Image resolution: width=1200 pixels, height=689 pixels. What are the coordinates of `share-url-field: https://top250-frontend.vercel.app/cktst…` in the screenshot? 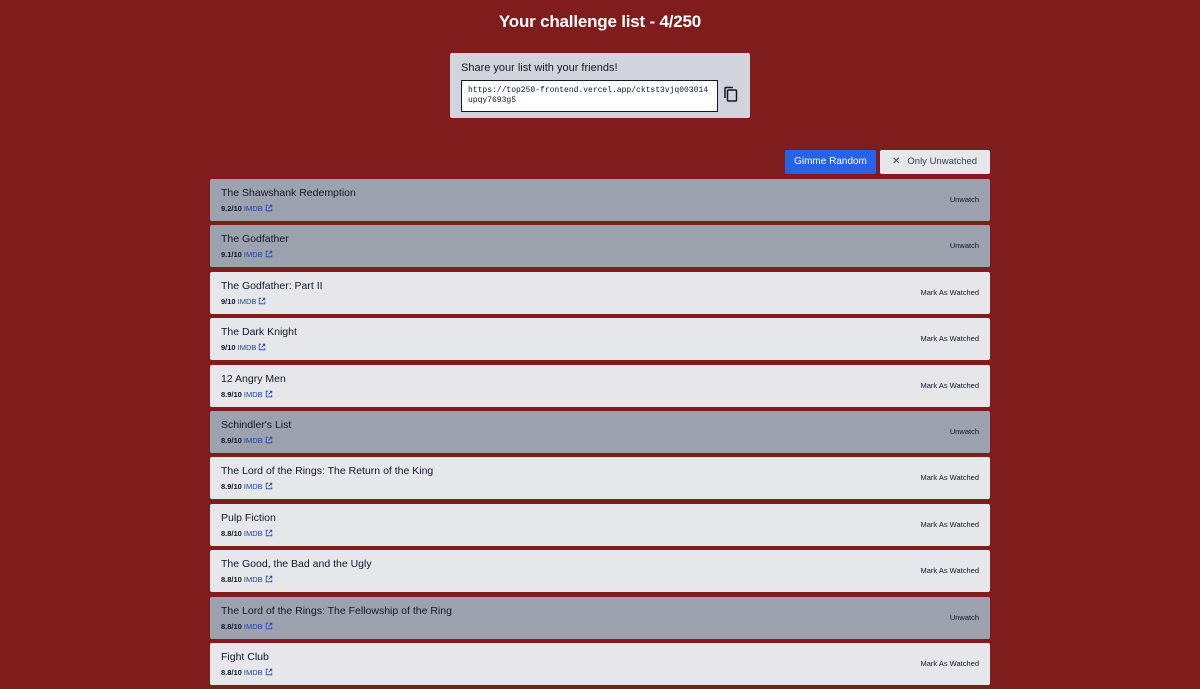 It's located at (589, 96).